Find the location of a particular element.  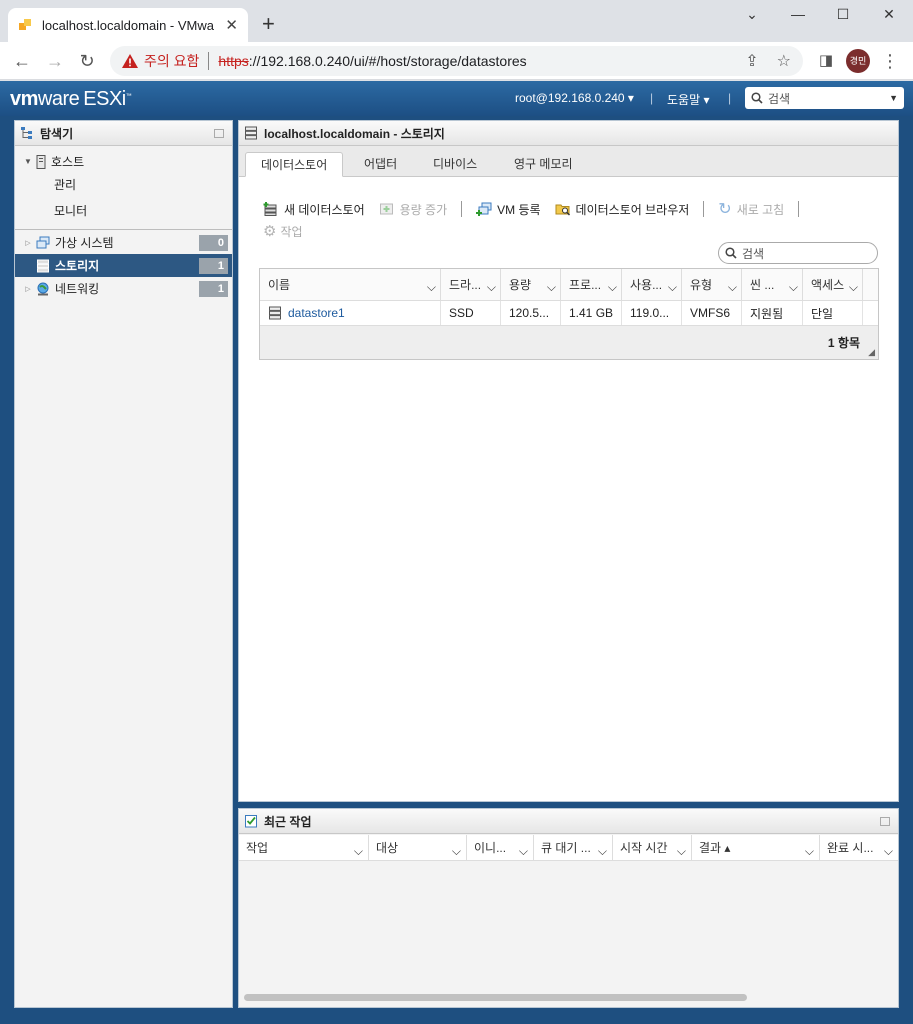

refresh-button: ↻ 새로 고침 is located at coordinates (751, 209).